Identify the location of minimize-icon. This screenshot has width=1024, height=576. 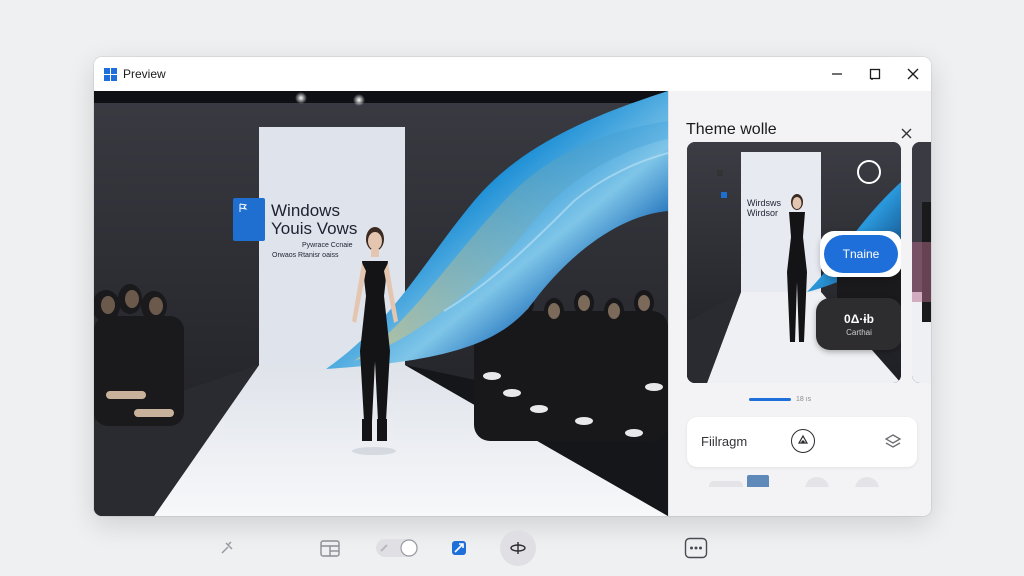
(837, 74).